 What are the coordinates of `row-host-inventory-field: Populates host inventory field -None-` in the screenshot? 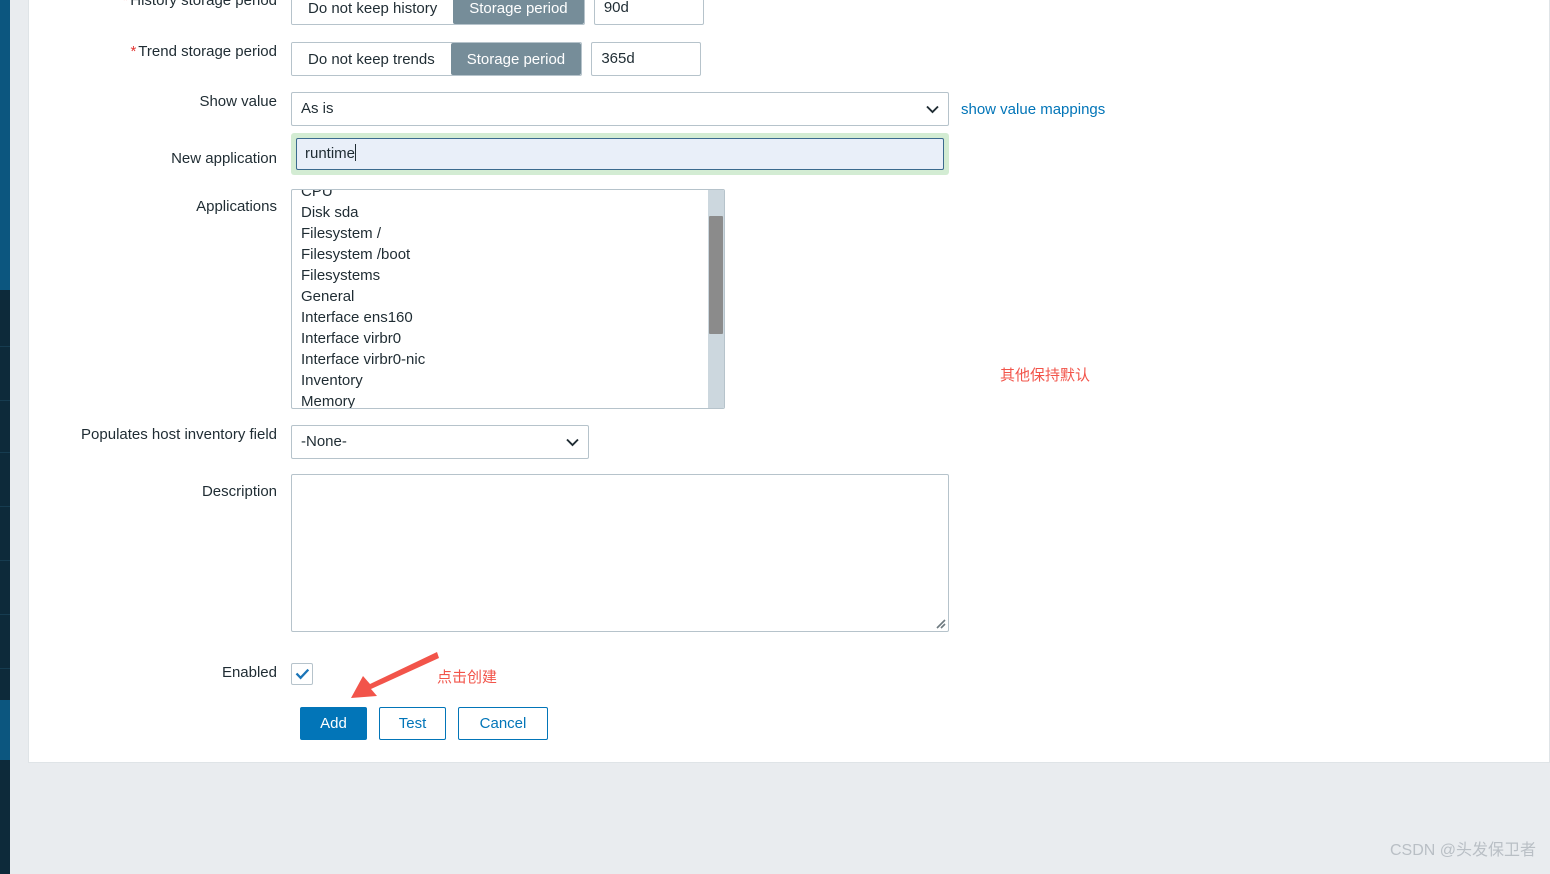 It's located at (775, 442).